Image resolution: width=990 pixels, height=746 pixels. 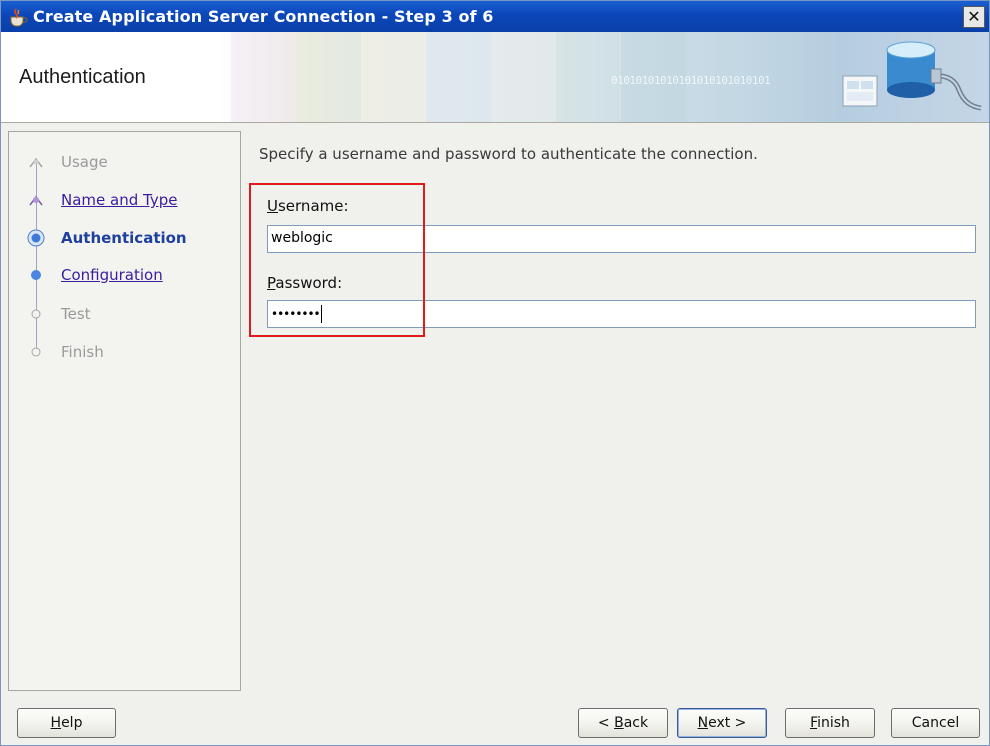 I want to click on step-label: Finish, so click(x=82, y=352).